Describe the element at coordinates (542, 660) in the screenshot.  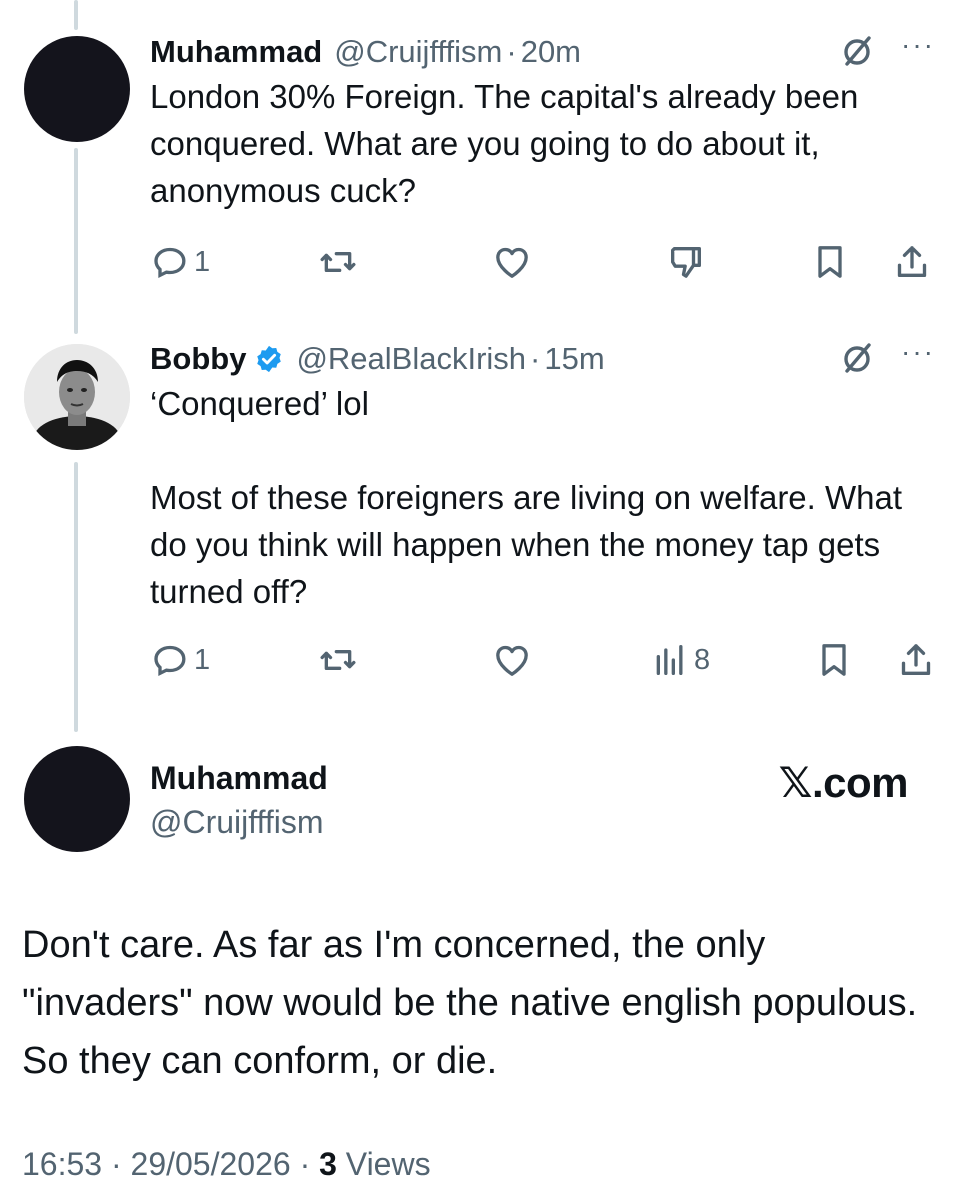
I see `tweet-2-actions: 1 8` at that location.